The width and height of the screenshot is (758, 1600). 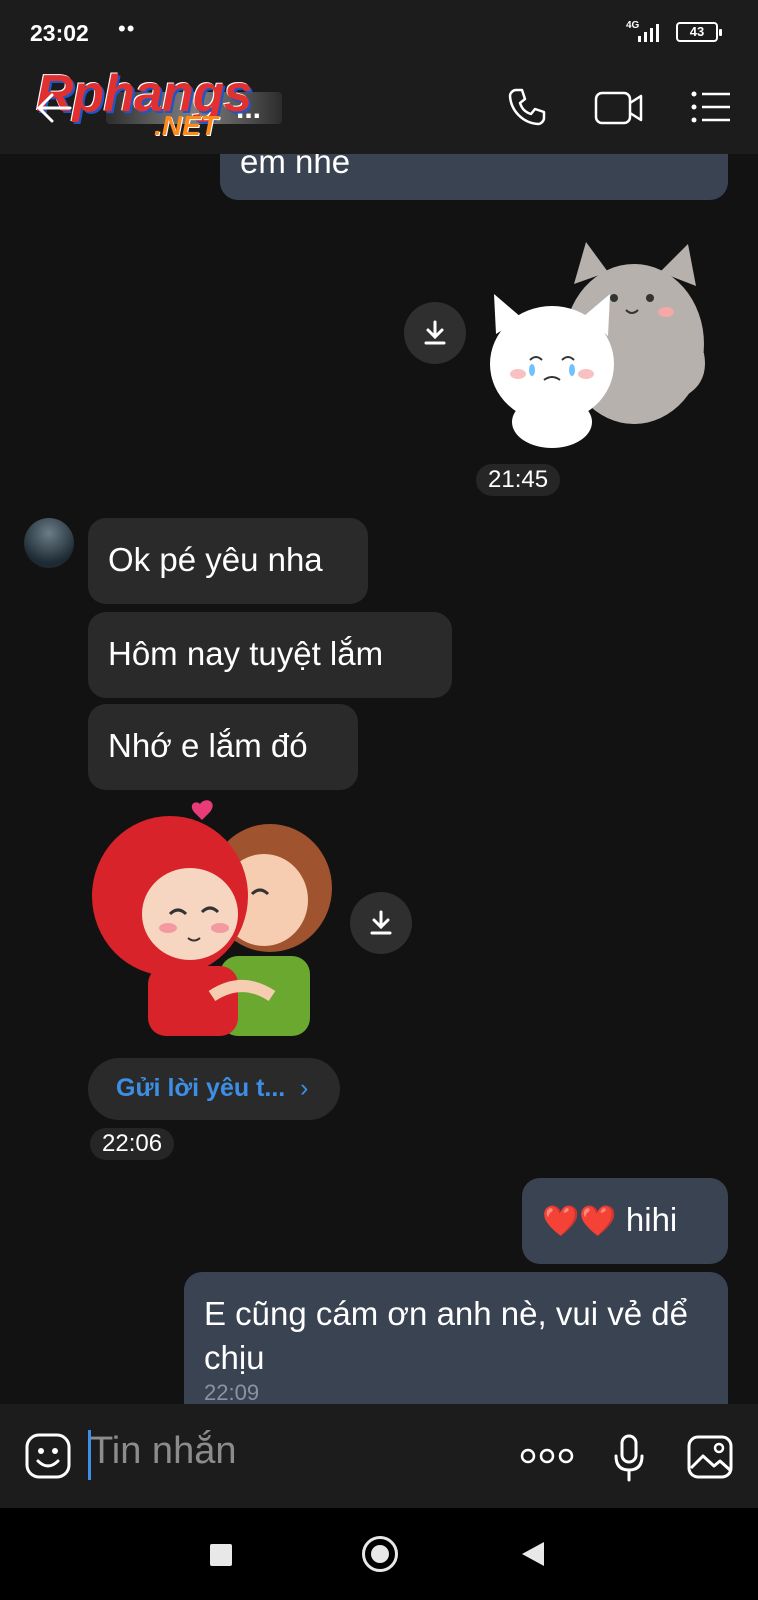 I want to click on emoji-sticker-icon, so click(x=48, y=1456).